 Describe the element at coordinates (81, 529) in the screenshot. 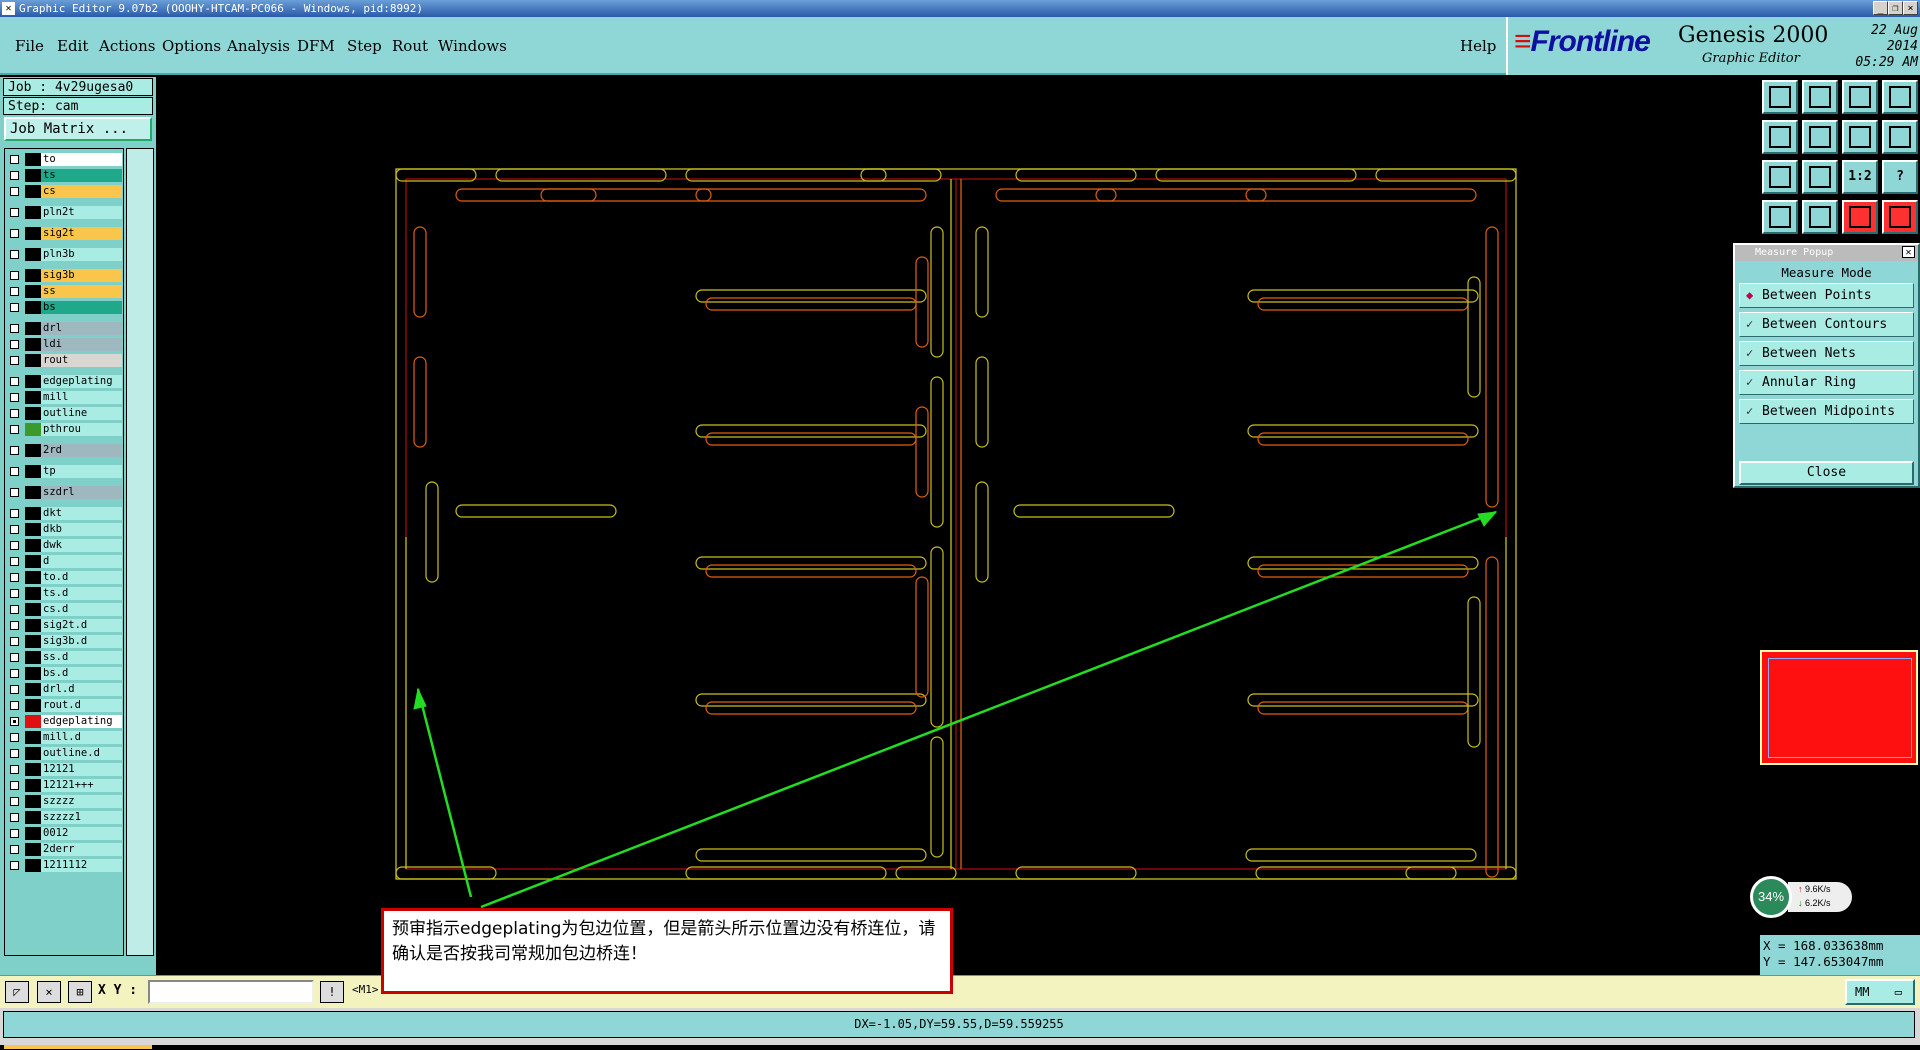

I see `layer-name: dkb` at that location.